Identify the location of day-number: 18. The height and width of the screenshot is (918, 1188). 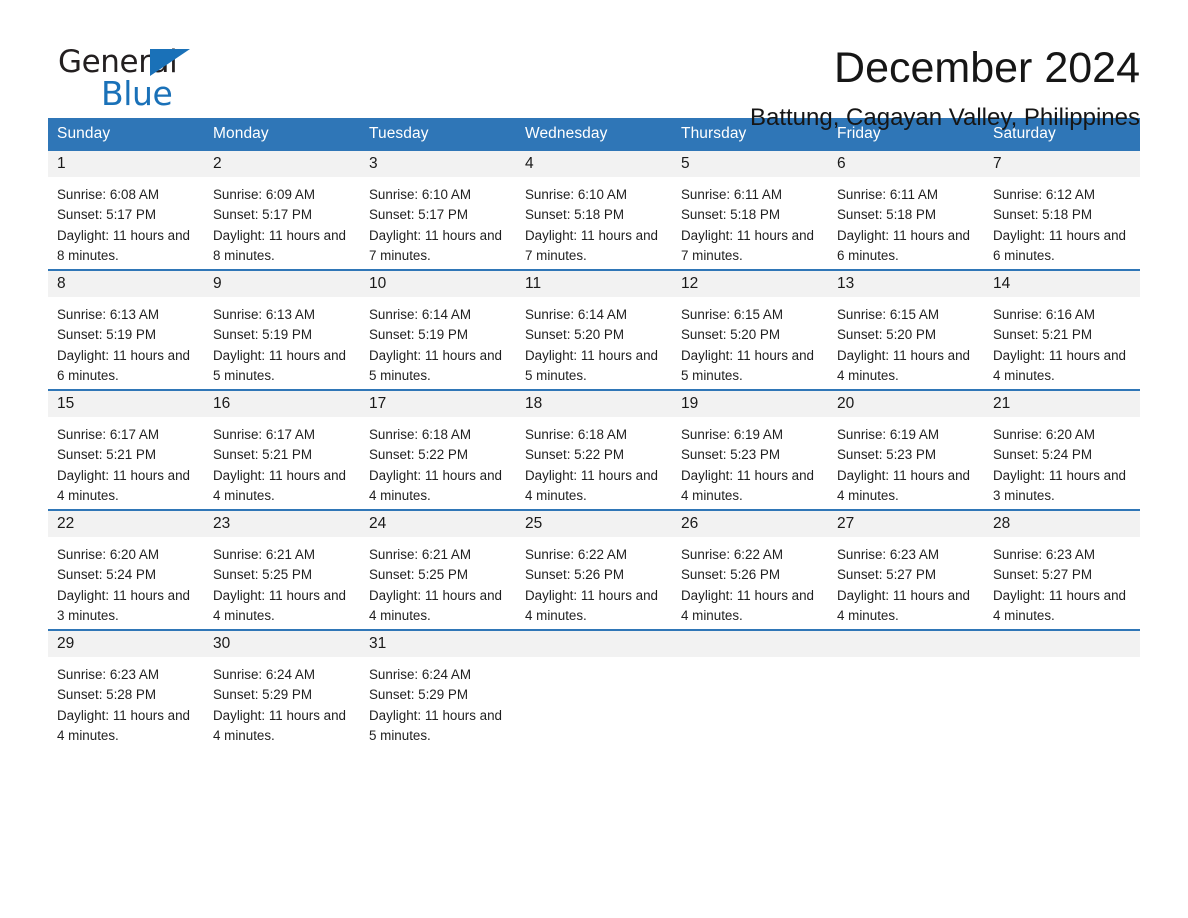
(534, 403).